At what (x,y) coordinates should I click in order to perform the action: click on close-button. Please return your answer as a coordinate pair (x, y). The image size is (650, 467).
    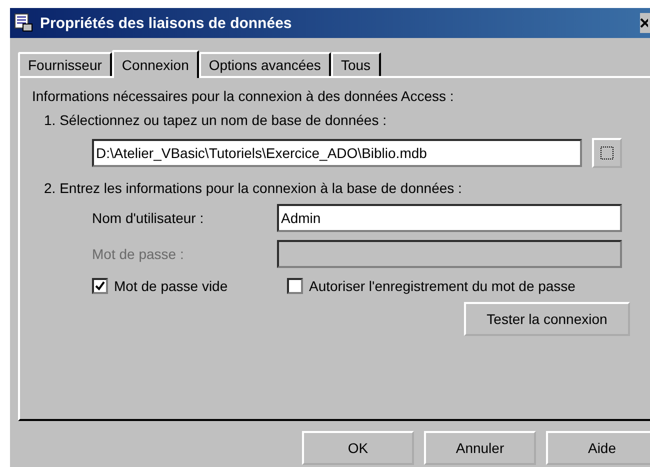
    Looking at the image, I should click on (645, 23).